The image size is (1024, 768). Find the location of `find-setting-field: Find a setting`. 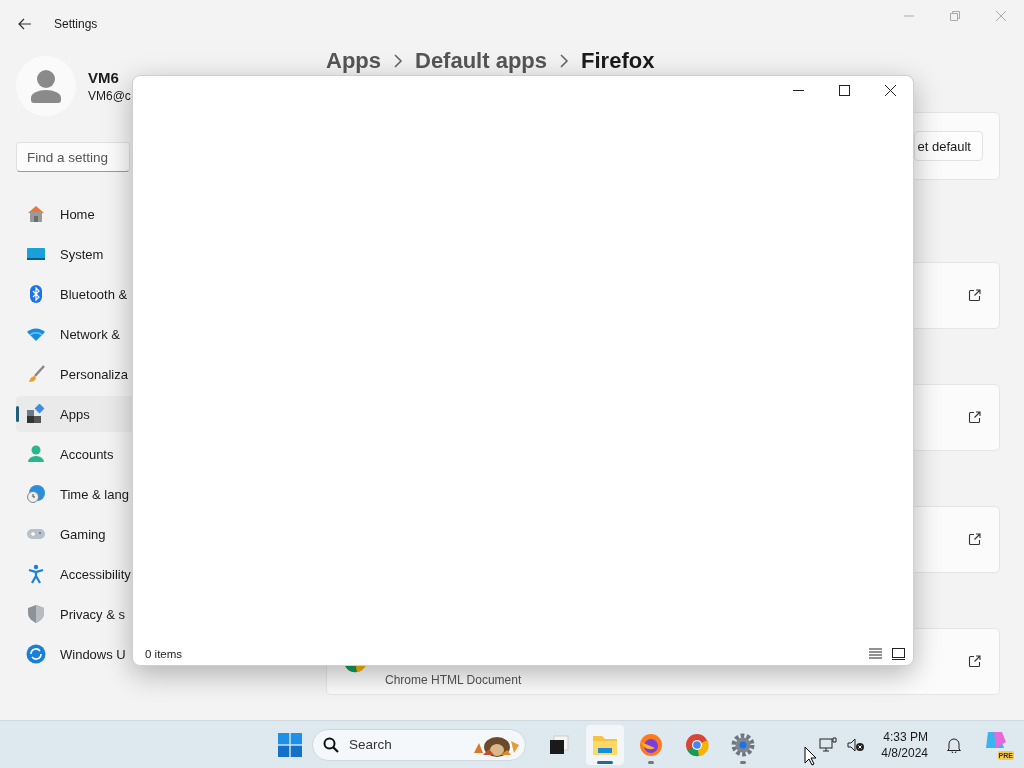

find-setting-field: Find a setting is located at coordinates (73, 157).